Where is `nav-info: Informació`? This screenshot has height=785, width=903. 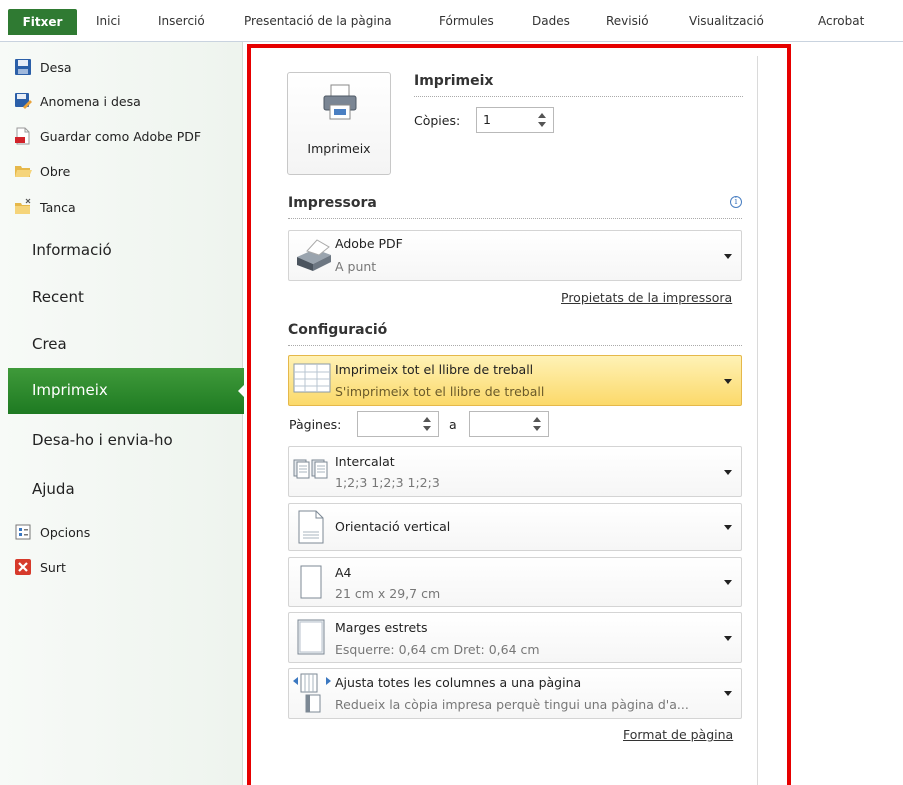 nav-info: Informació is located at coordinates (72, 250).